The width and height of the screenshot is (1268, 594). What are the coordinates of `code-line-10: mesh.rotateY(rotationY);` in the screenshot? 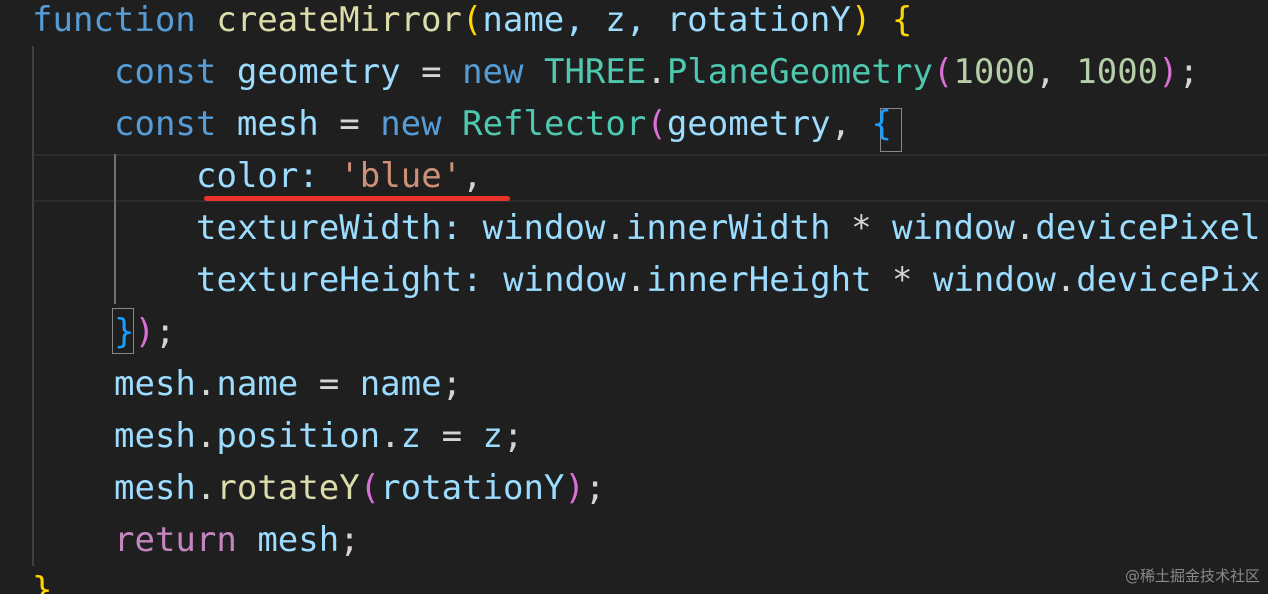 It's located at (359, 488).